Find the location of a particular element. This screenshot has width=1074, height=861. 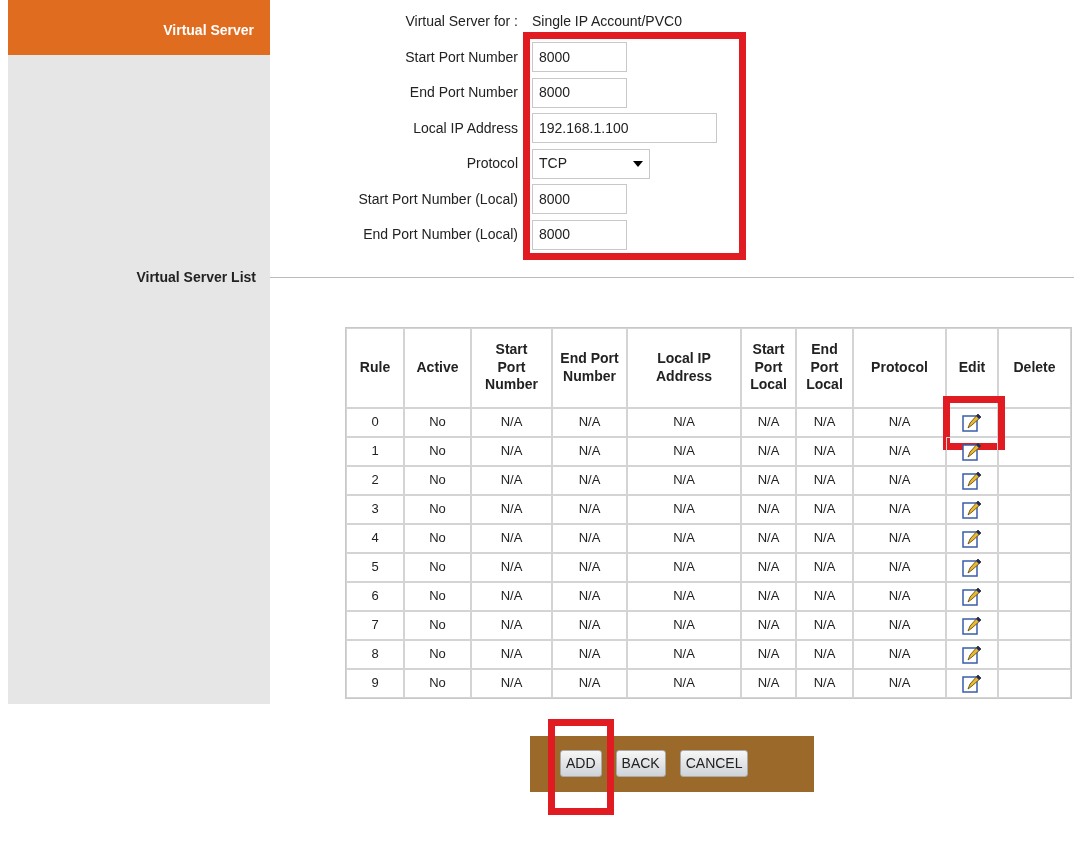

field-label: Start Port Number is located at coordinates (461, 57).